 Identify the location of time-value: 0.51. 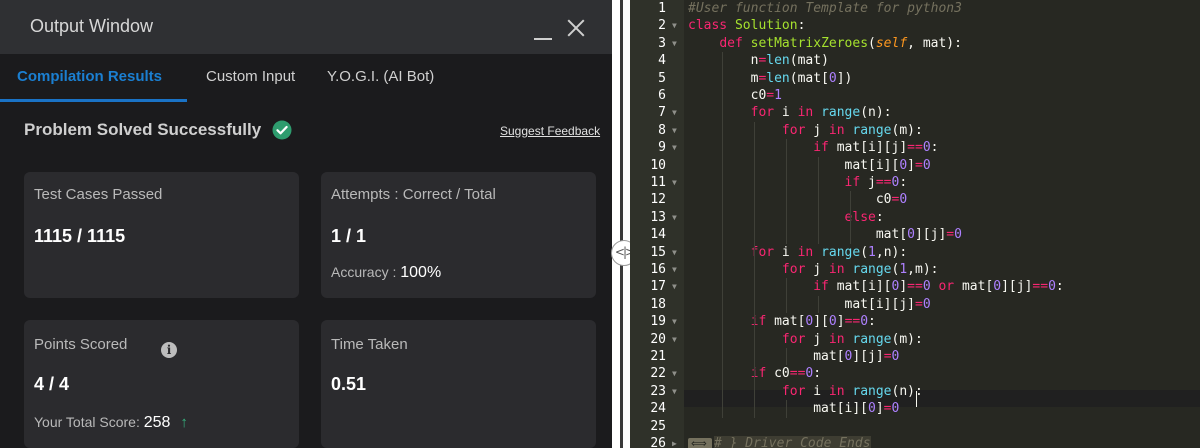
(349, 384).